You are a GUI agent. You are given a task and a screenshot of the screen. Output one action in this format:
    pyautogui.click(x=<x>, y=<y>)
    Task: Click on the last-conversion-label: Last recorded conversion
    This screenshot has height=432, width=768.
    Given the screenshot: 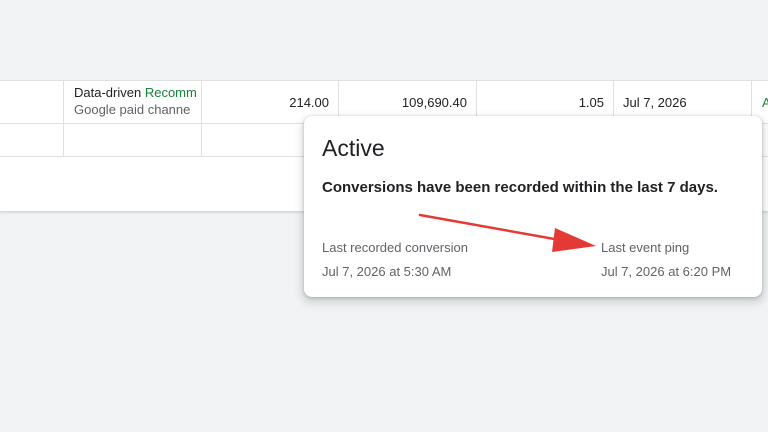 What is the action you would take?
    pyautogui.click(x=395, y=247)
    